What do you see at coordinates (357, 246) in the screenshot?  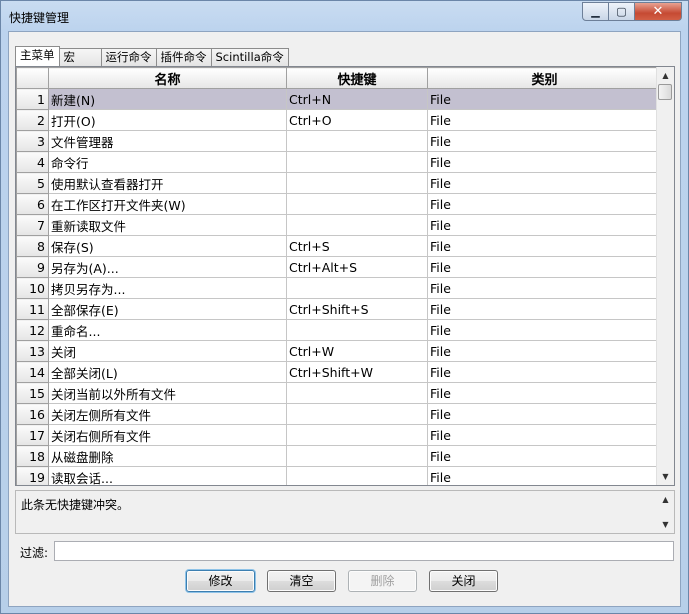 I see `shortcut-cell: Ctrl+S` at bounding box center [357, 246].